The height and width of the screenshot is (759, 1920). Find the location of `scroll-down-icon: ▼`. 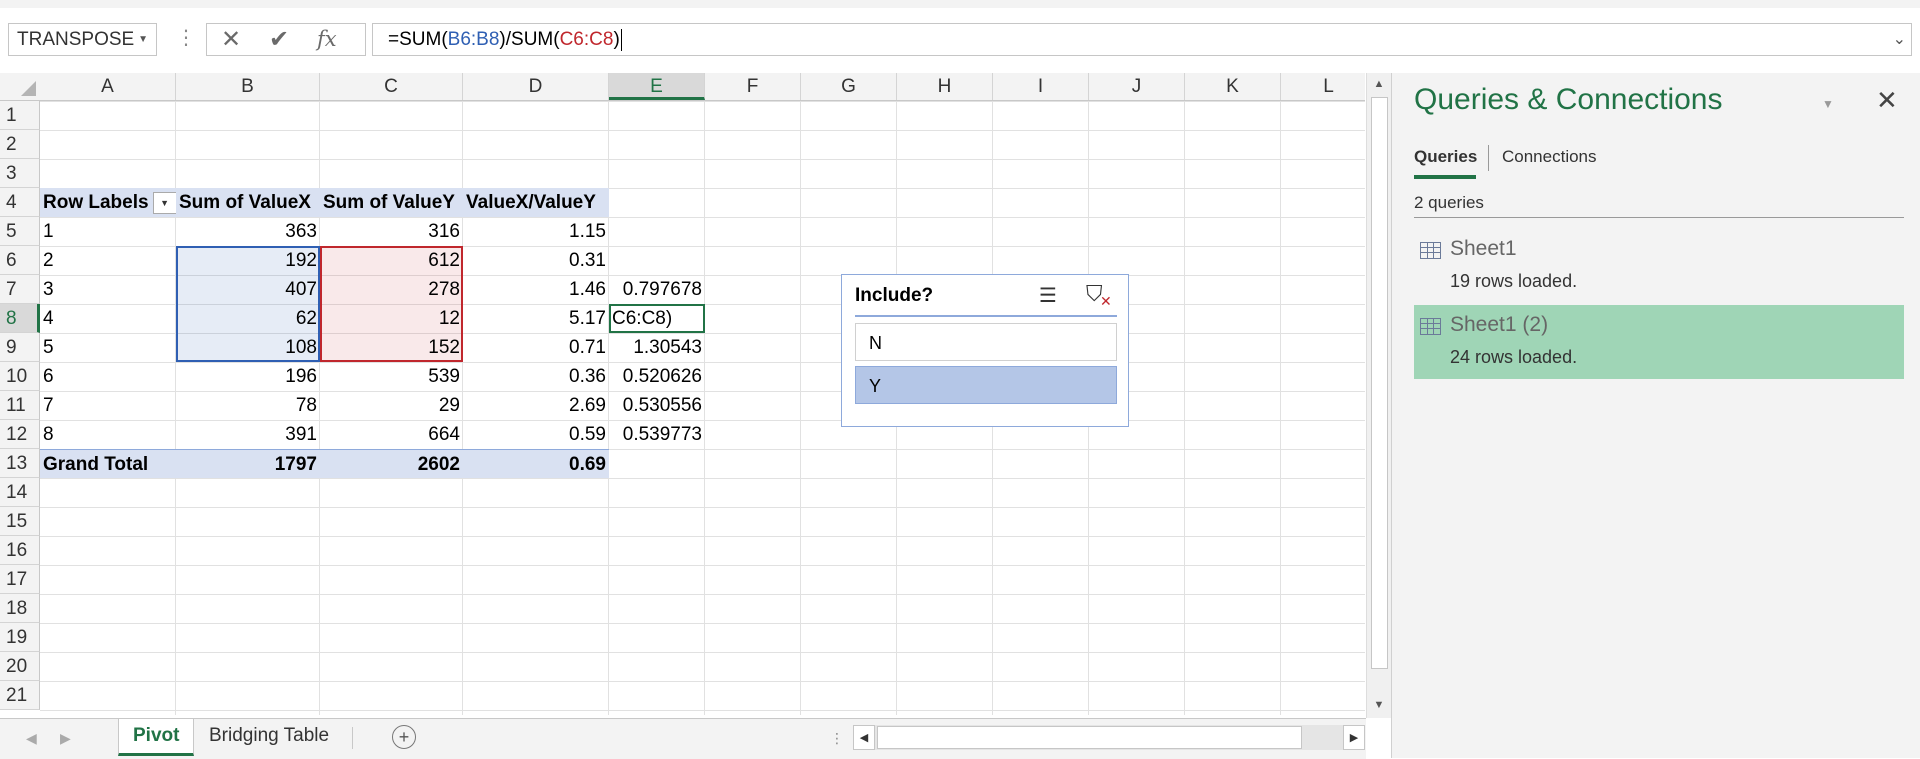

scroll-down-icon: ▼ is located at coordinates (1379, 705).